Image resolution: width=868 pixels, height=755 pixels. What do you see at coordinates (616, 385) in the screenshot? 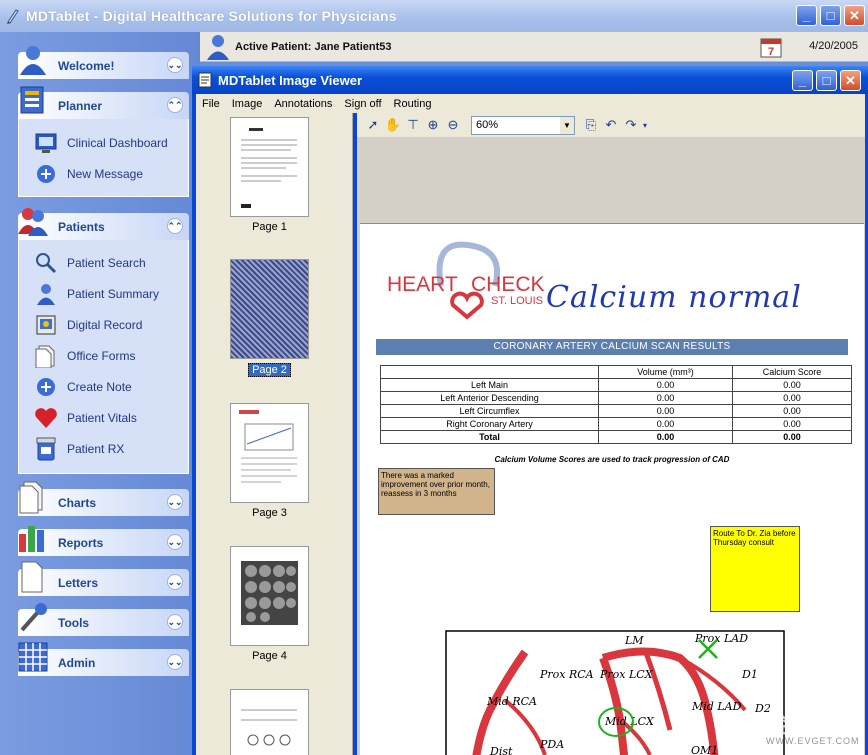
I see `table-row: Left Main 0.00 0.00` at bounding box center [616, 385].